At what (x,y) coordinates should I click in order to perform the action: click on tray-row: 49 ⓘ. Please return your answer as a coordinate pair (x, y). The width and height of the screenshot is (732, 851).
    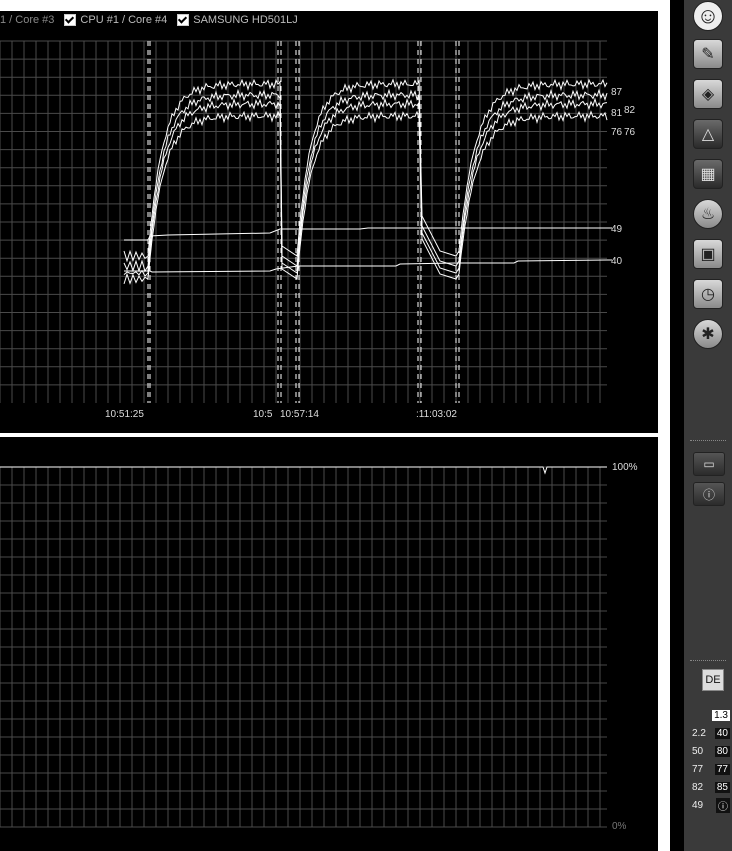
    Looking at the image, I should click on (711, 805).